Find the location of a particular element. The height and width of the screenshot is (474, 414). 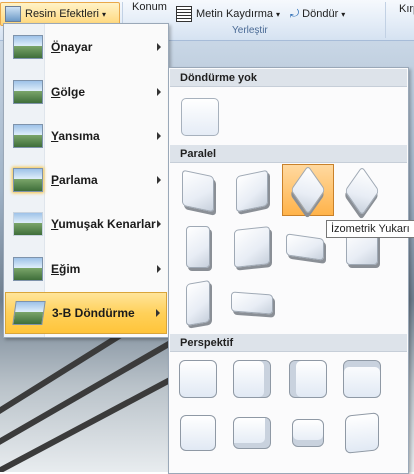

menu-item-label: Parlama is located at coordinates (74, 180).